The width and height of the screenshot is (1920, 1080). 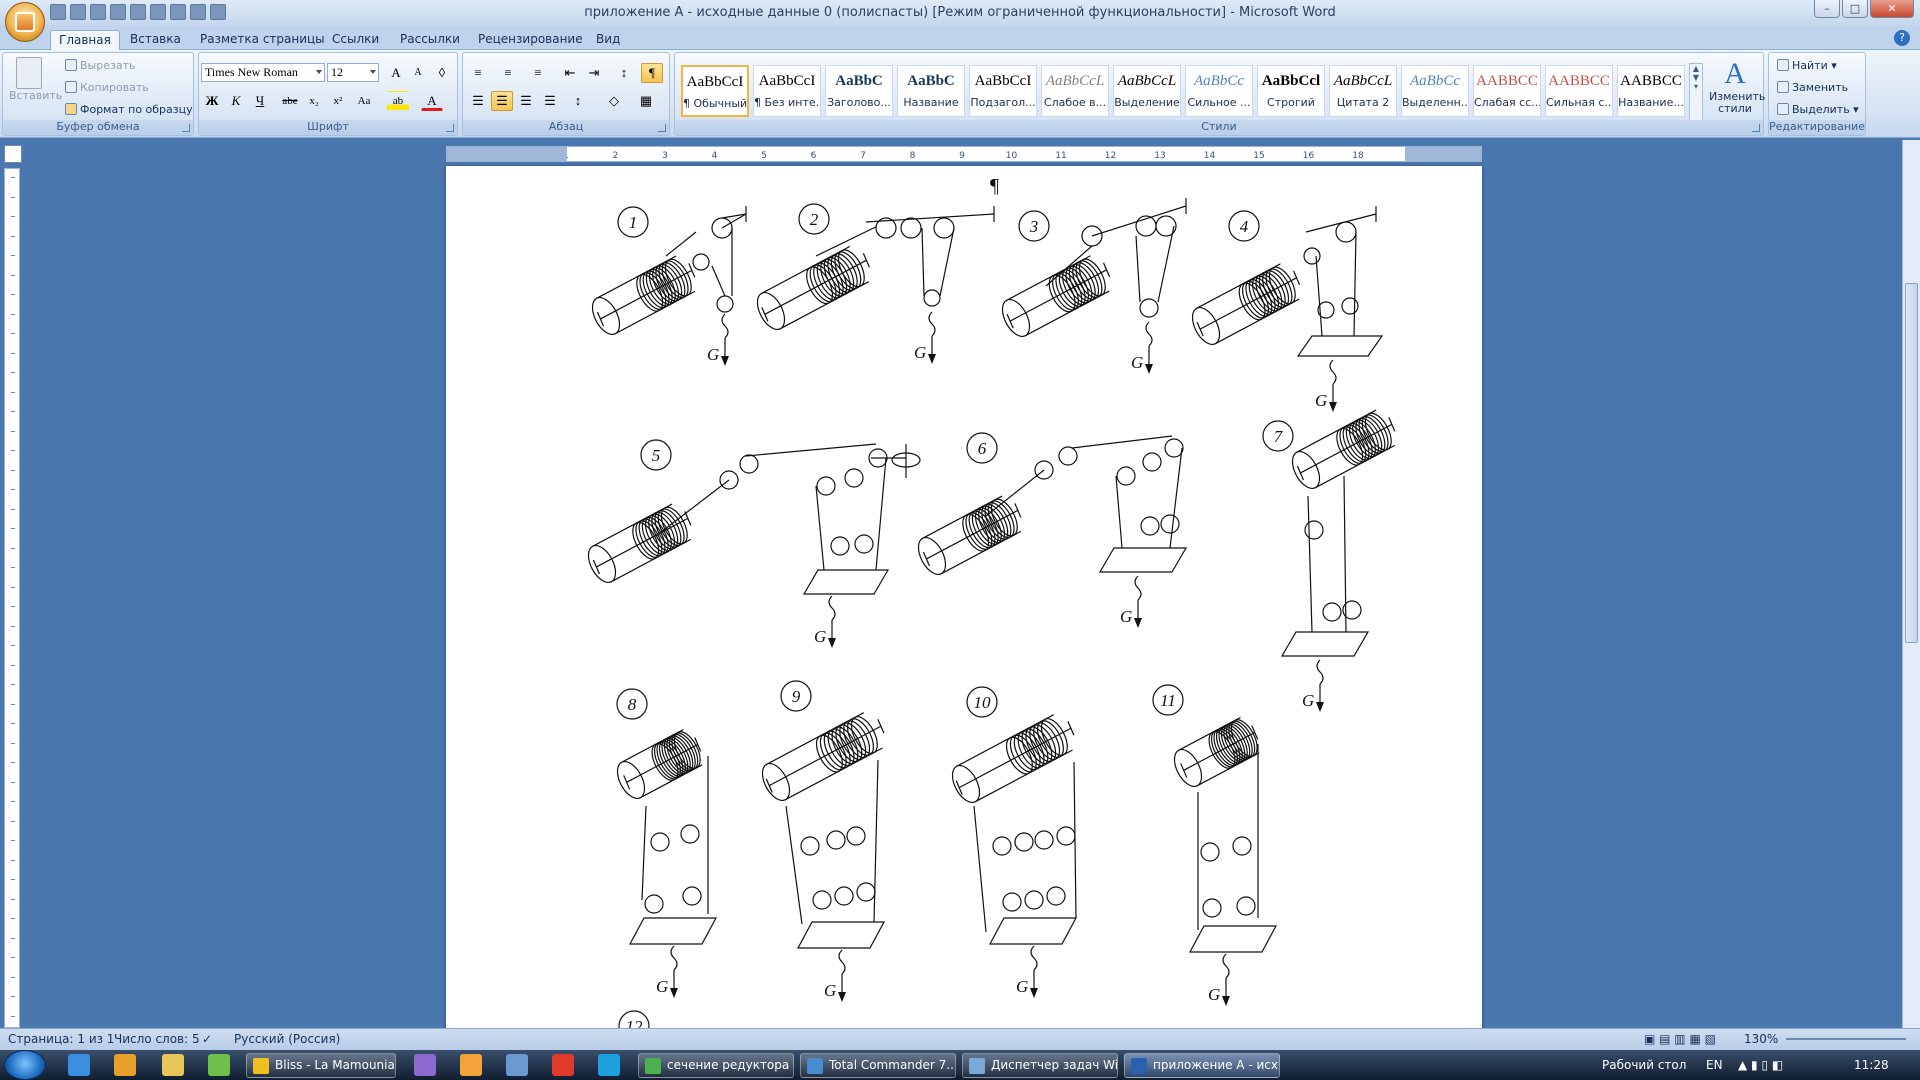 I want to click on increase-indent-icon: ⇥, so click(x=594, y=73).